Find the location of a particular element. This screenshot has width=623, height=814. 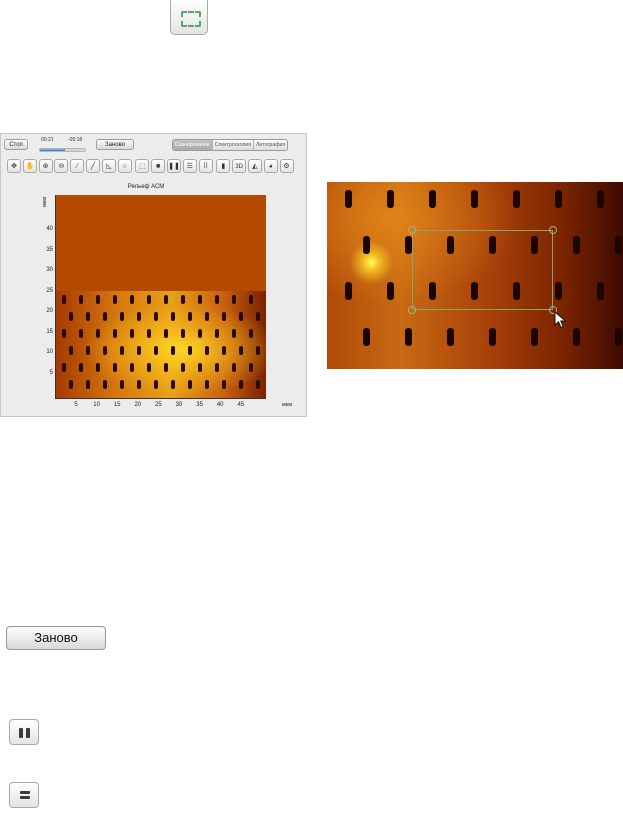

x-tick-label: 35 is located at coordinates (199, 405).